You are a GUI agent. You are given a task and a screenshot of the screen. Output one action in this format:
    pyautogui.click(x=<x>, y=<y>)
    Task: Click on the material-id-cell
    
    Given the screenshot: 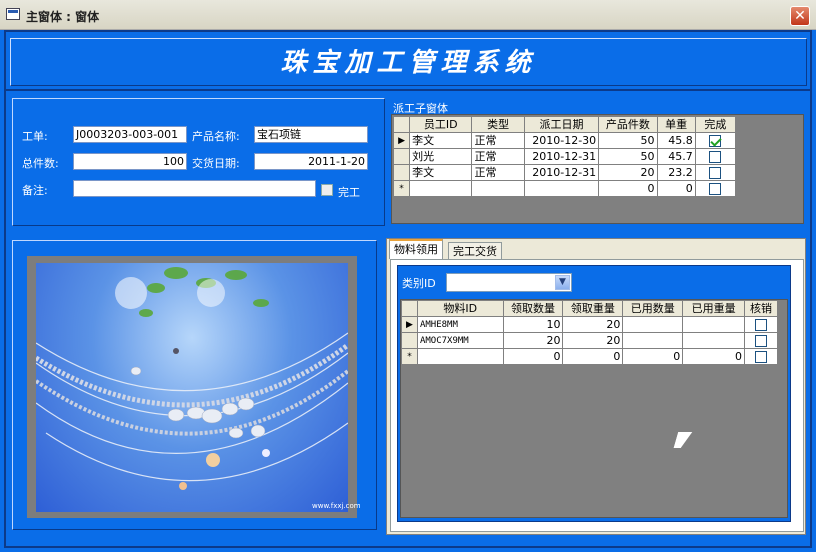 What is the action you would take?
    pyautogui.click(x=460, y=356)
    